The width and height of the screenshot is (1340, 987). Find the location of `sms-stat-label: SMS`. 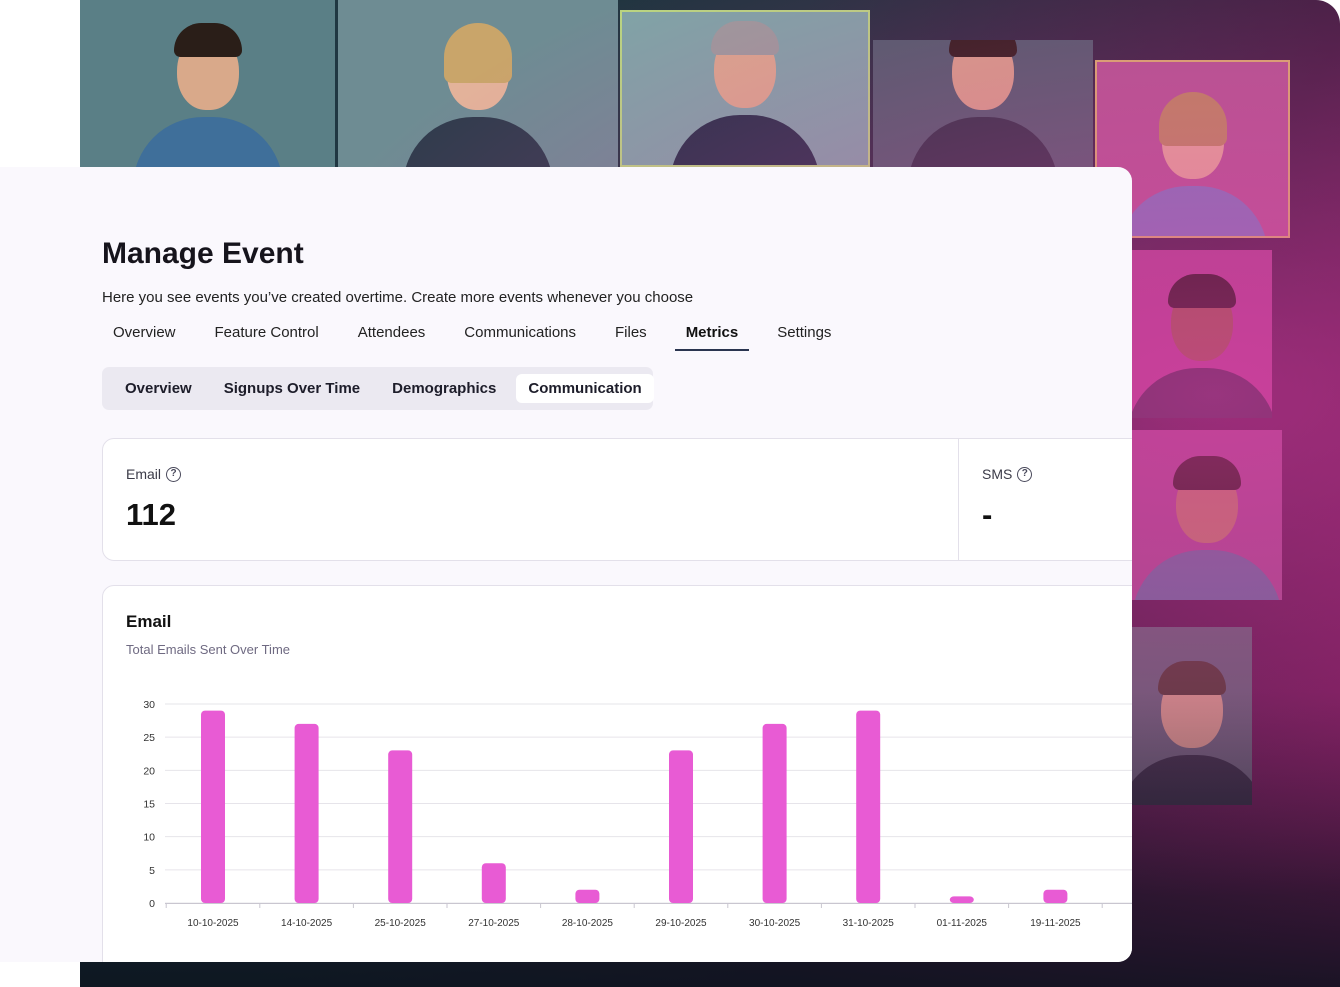

sms-stat-label: SMS is located at coordinates (997, 474).